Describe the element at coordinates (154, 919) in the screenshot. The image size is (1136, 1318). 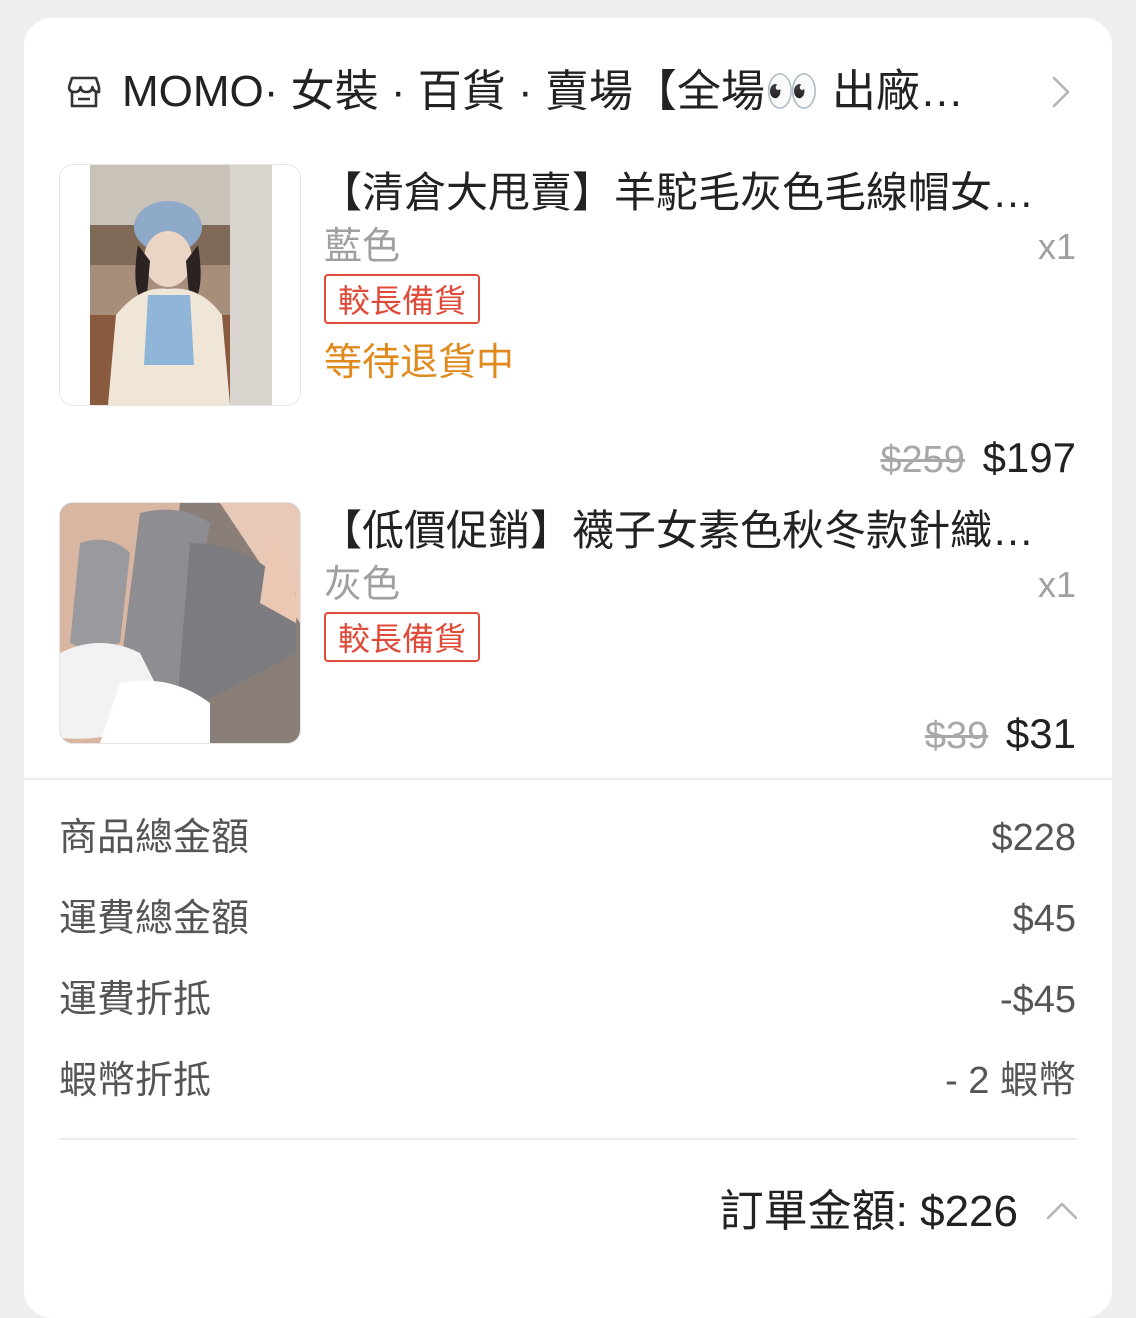
I see `summary-label: 運費總金額` at that location.